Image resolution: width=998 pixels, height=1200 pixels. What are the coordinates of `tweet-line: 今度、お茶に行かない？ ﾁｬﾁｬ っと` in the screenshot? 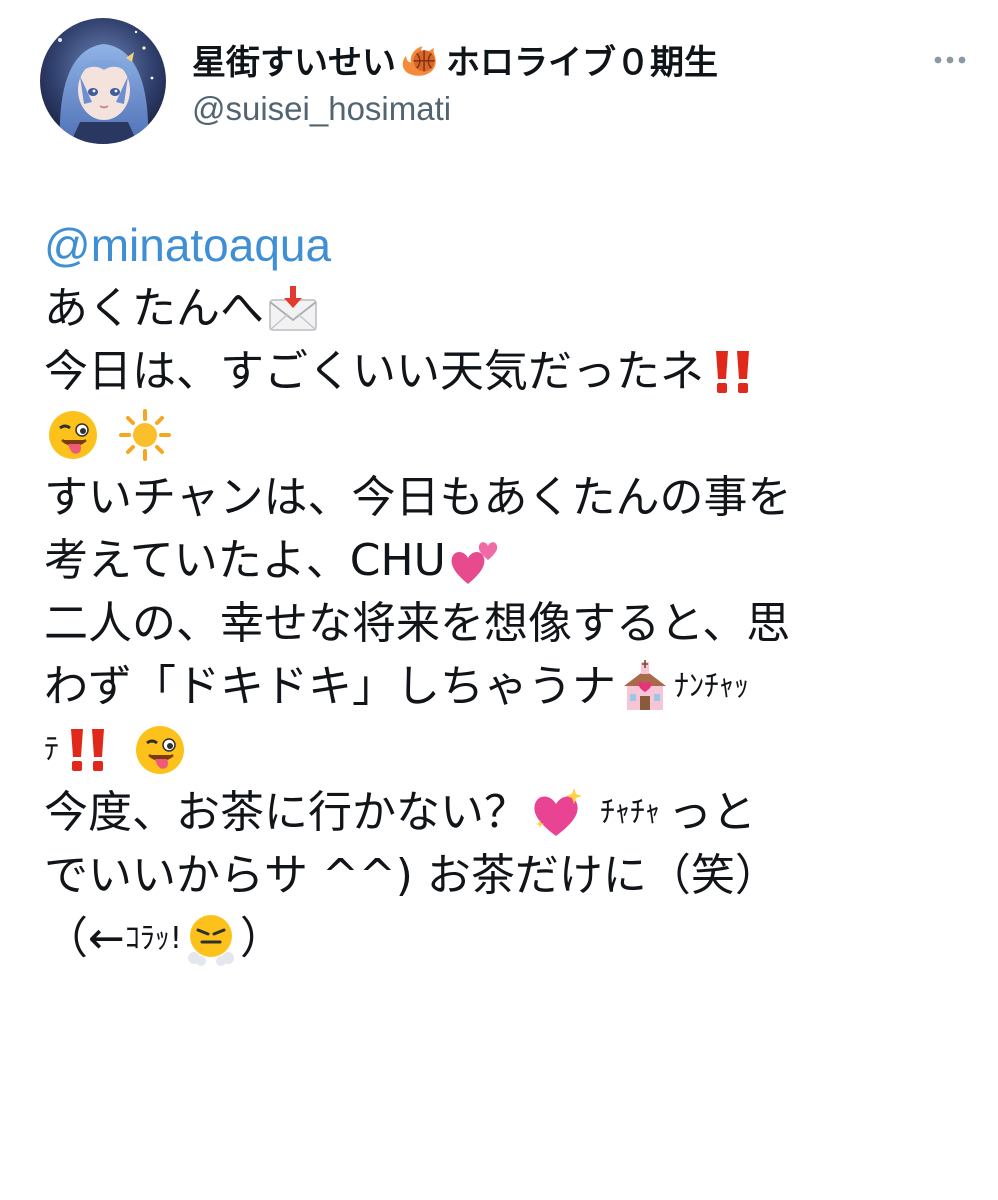 It's located at (504, 812).